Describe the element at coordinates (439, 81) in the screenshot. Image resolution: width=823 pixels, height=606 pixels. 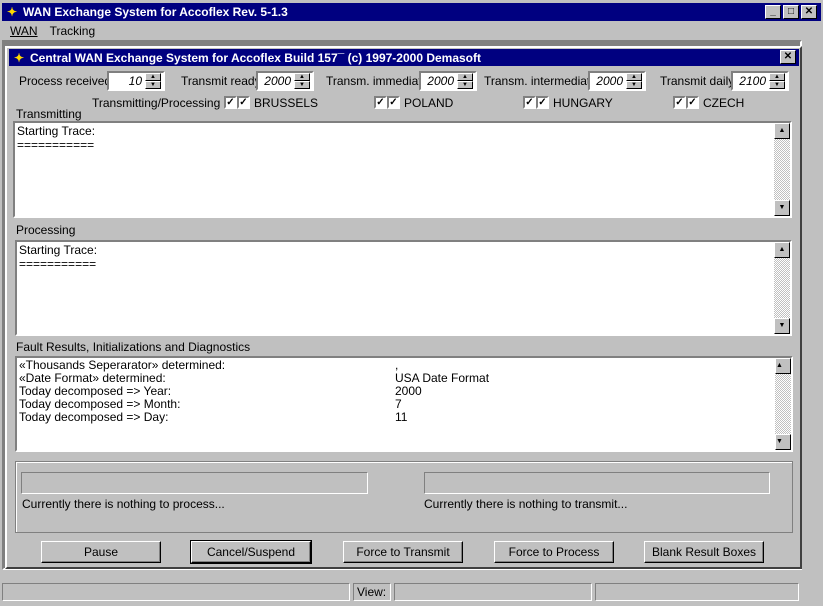
I see `transm-immediate-value: 2000` at that location.